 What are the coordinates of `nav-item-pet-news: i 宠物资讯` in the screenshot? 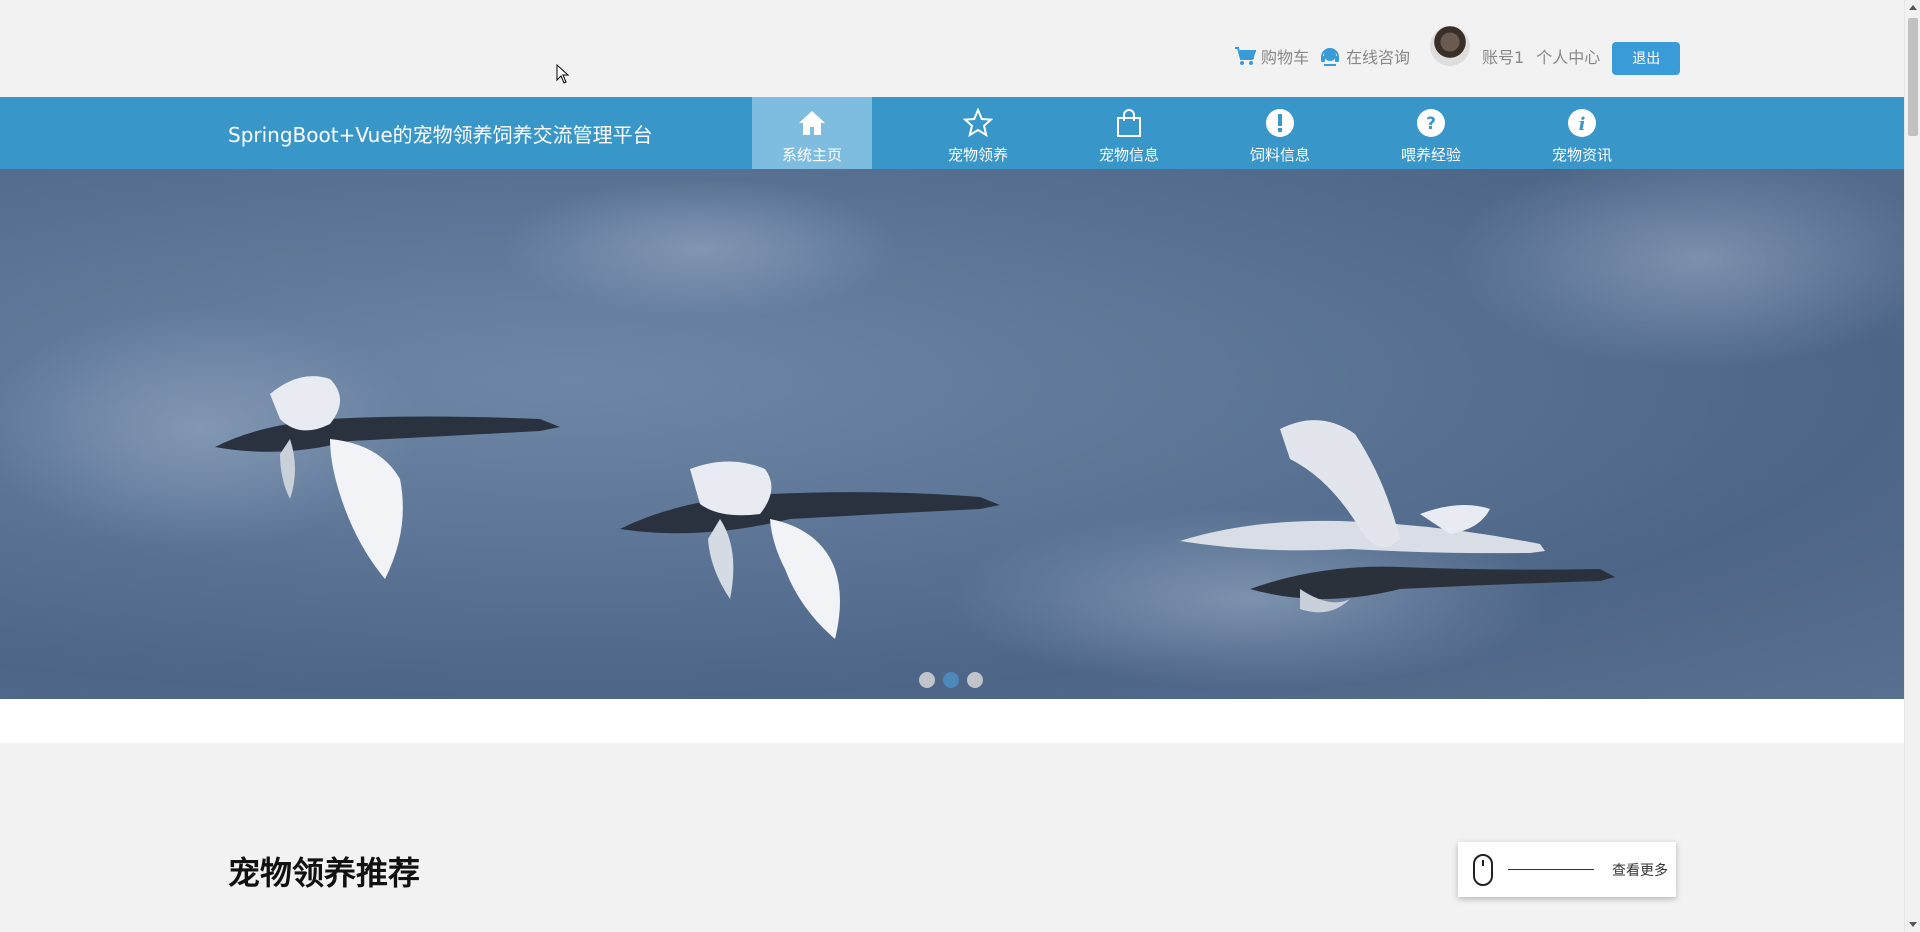 It's located at (1582, 133).